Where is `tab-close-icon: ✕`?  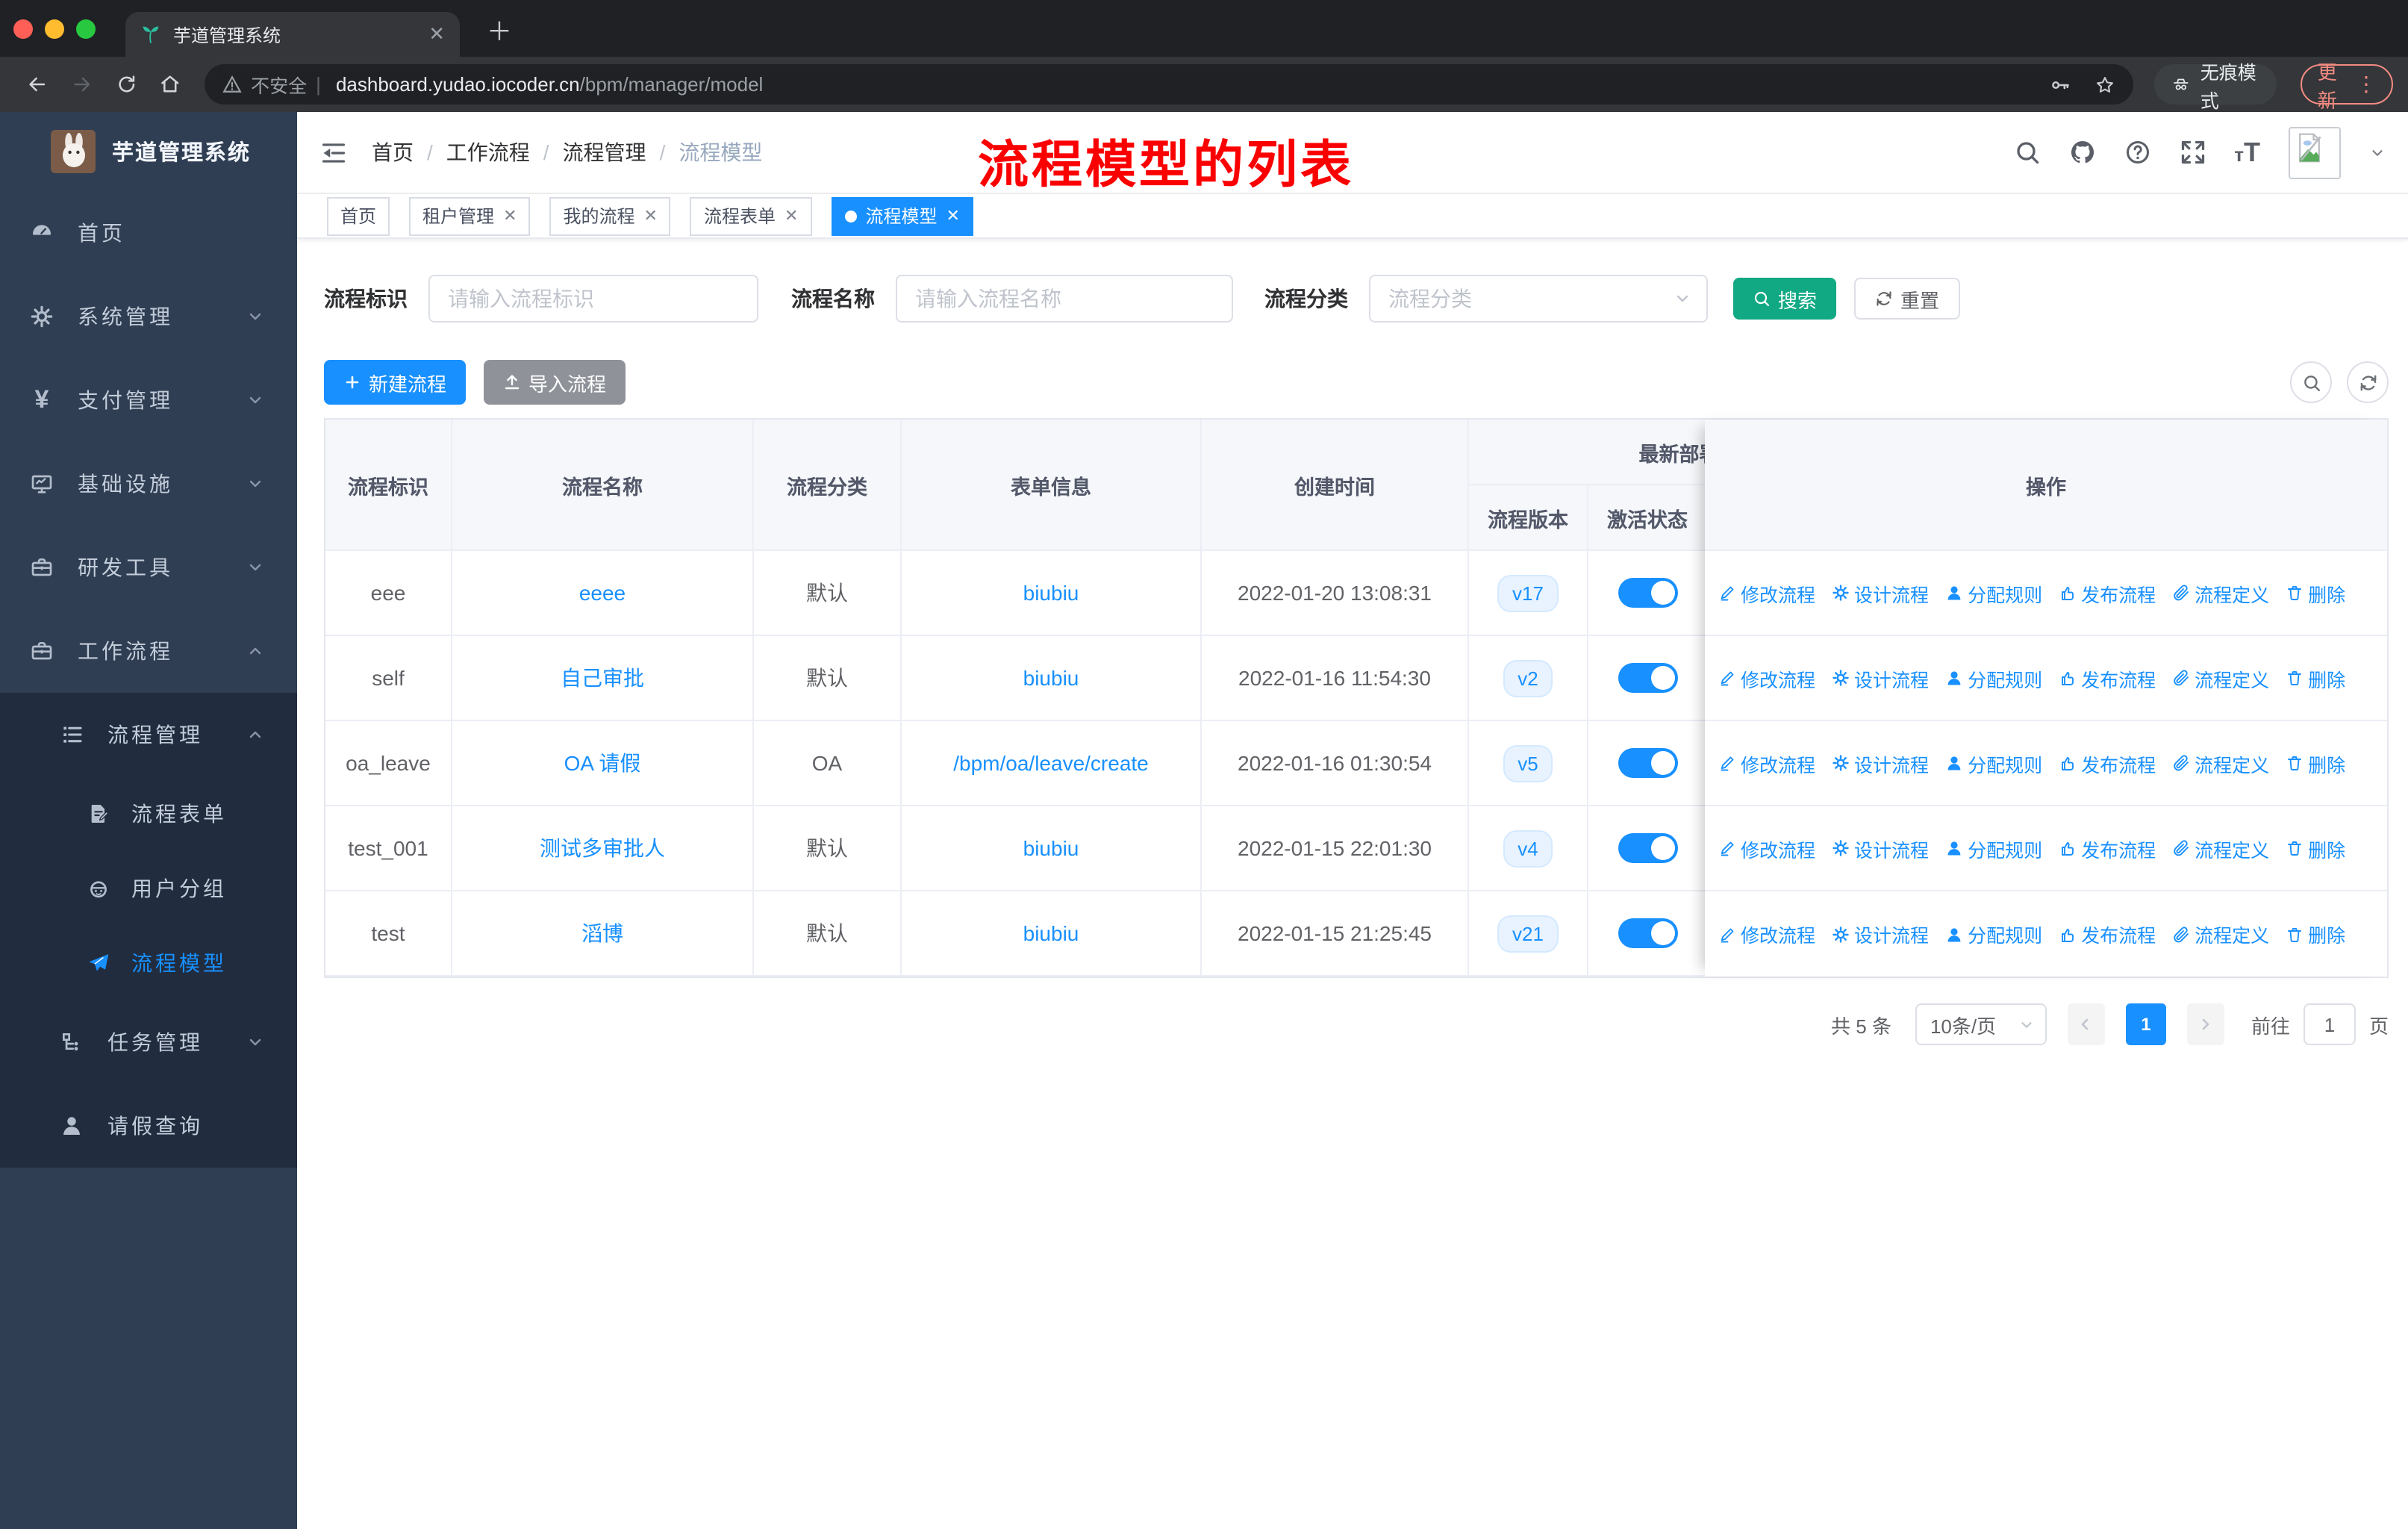 tab-close-icon: ✕ is located at coordinates (436, 34).